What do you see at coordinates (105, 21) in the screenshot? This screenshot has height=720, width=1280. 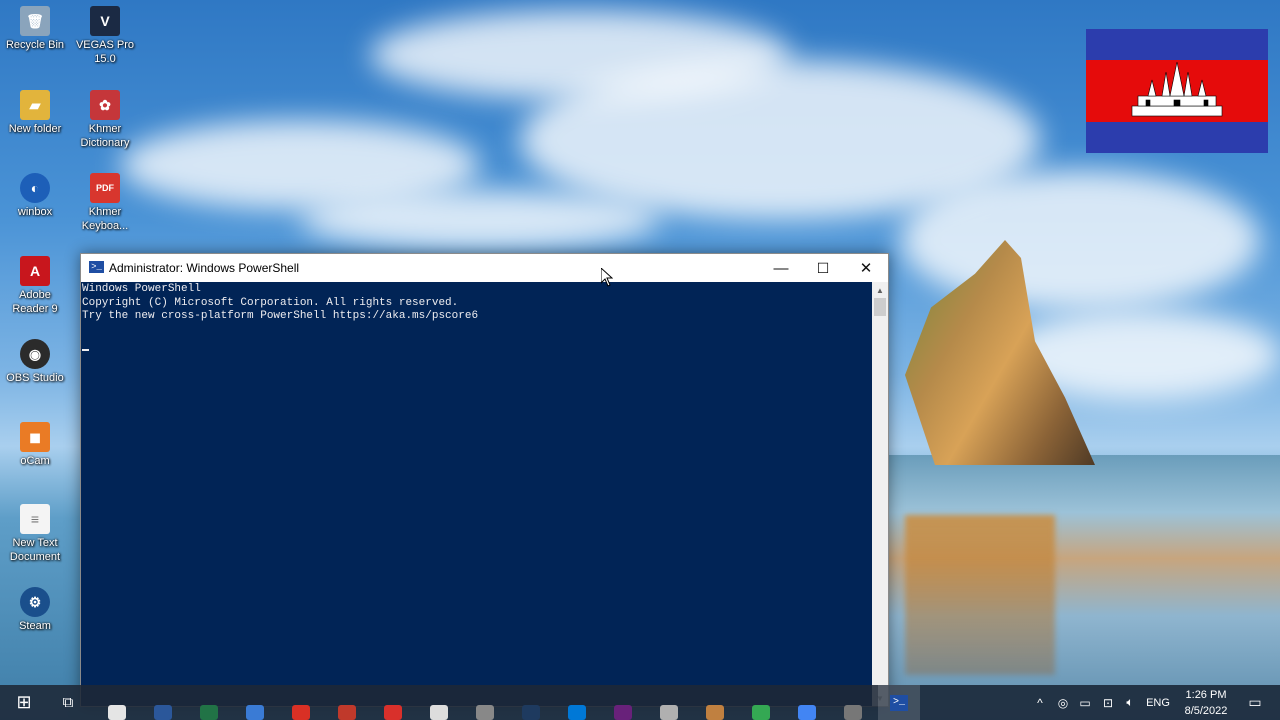 I see `vegas-pro-icon: V` at bounding box center [105, 21].